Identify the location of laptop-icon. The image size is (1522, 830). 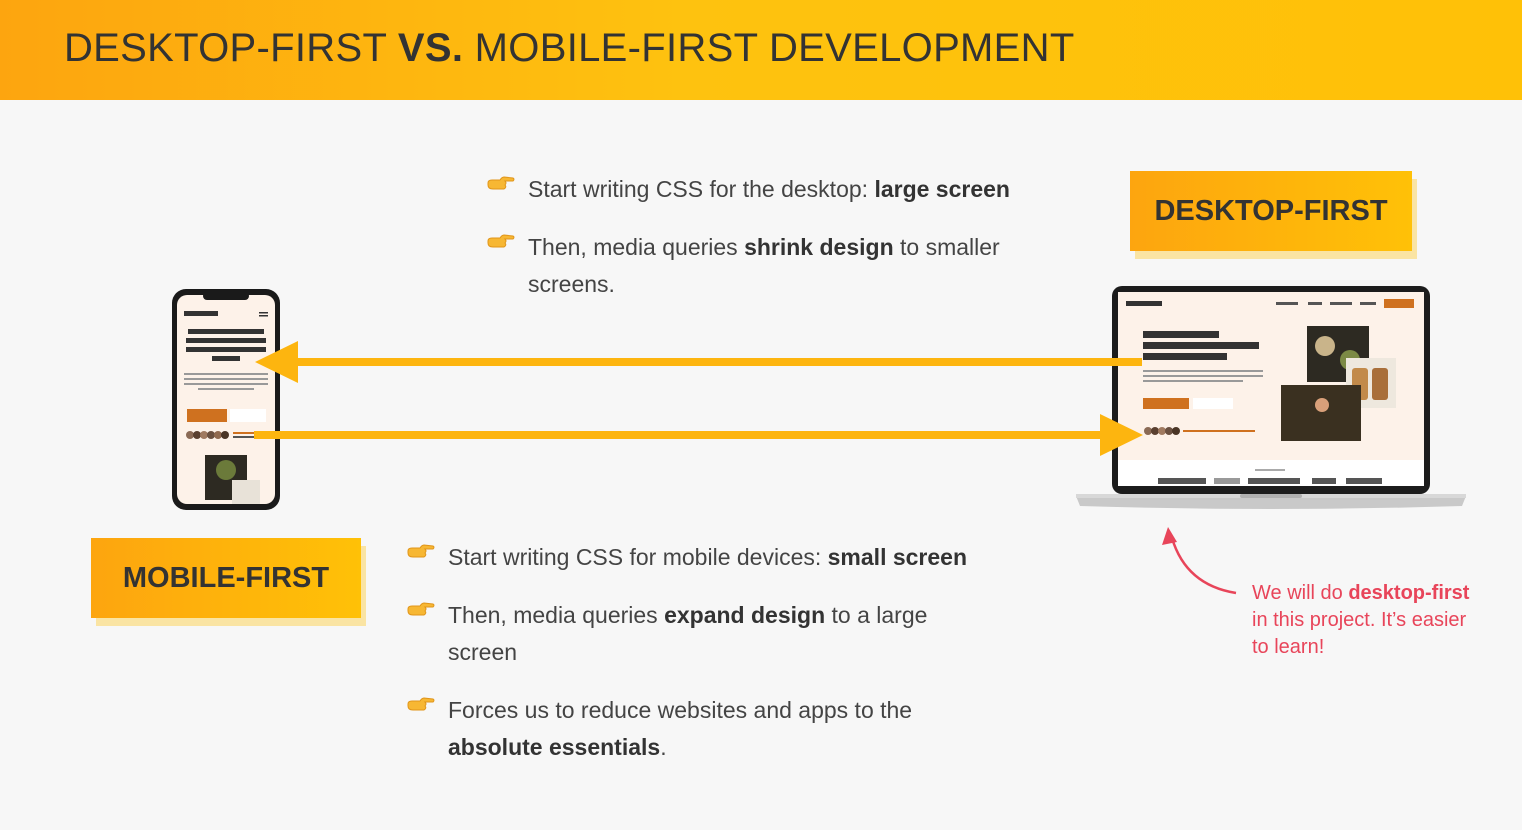
(1271, 397).